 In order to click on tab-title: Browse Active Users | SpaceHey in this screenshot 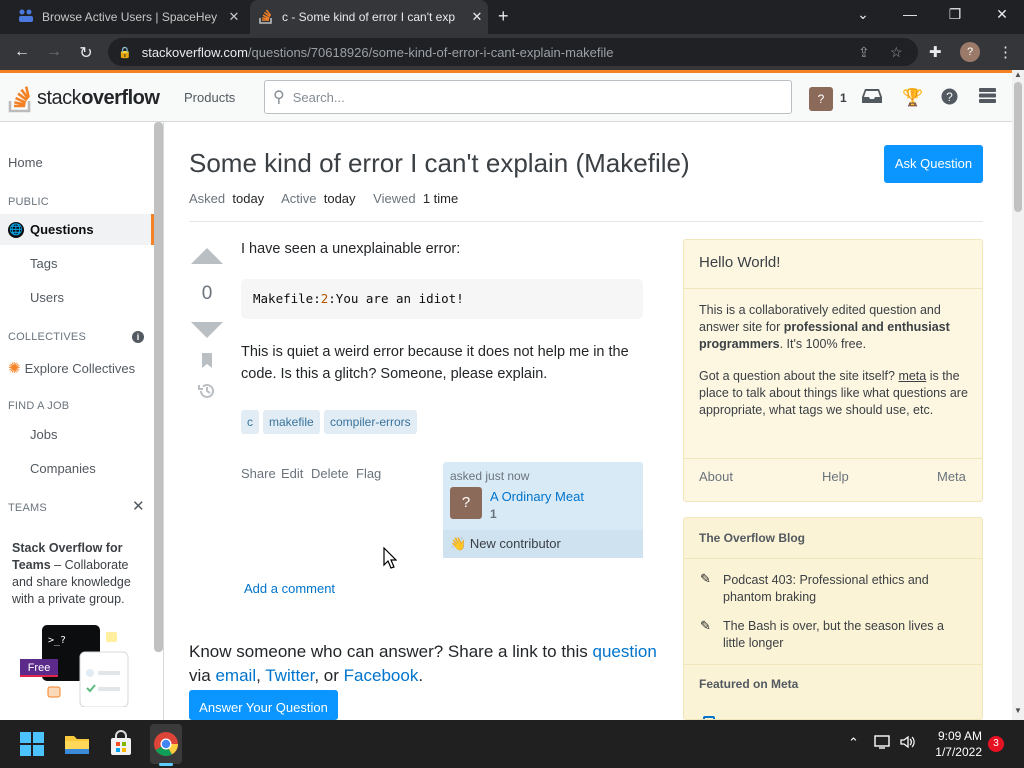, I will do `click(130, 17)`.